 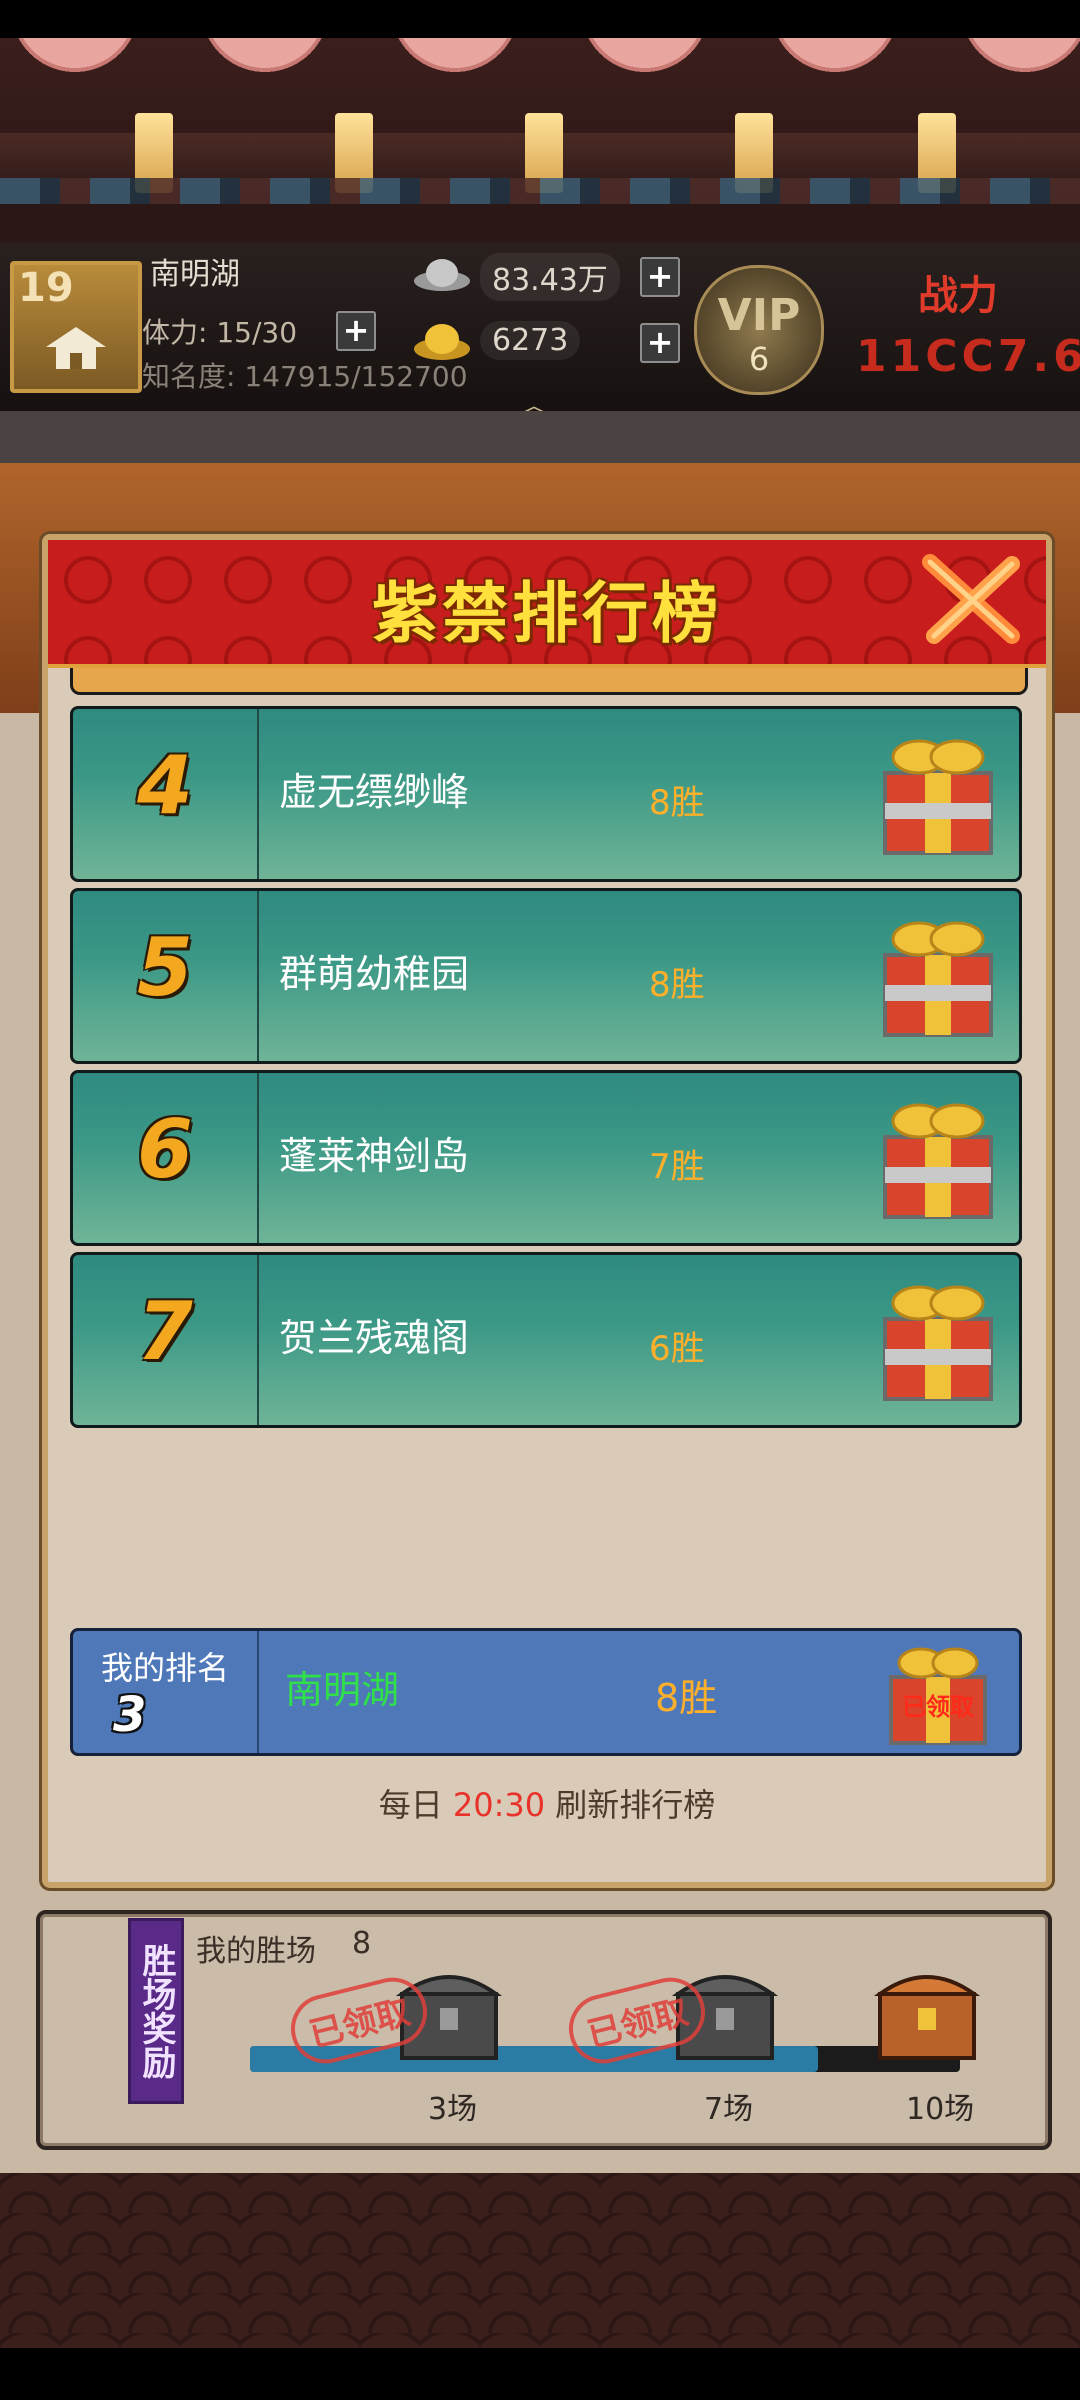 I want to click on add-stamina-button: +, so click(x=356, y=331).